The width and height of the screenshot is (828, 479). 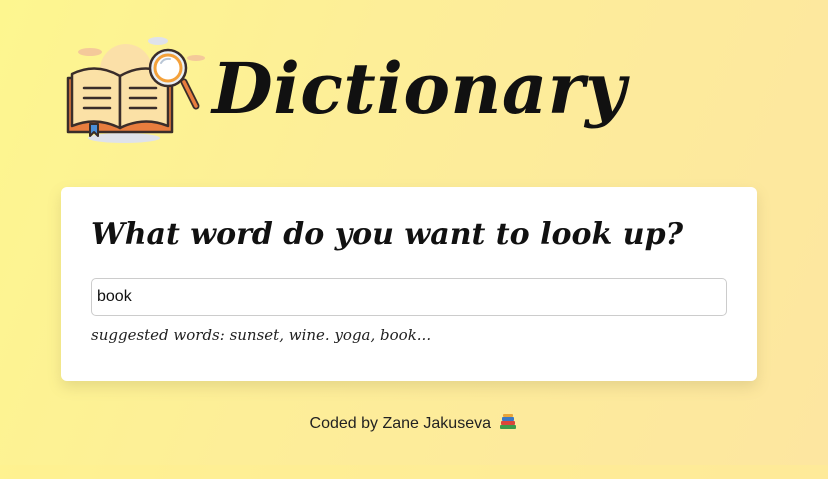 I want to click on search-prompt: What word do you want to look up?, so click(x=387, y=234).